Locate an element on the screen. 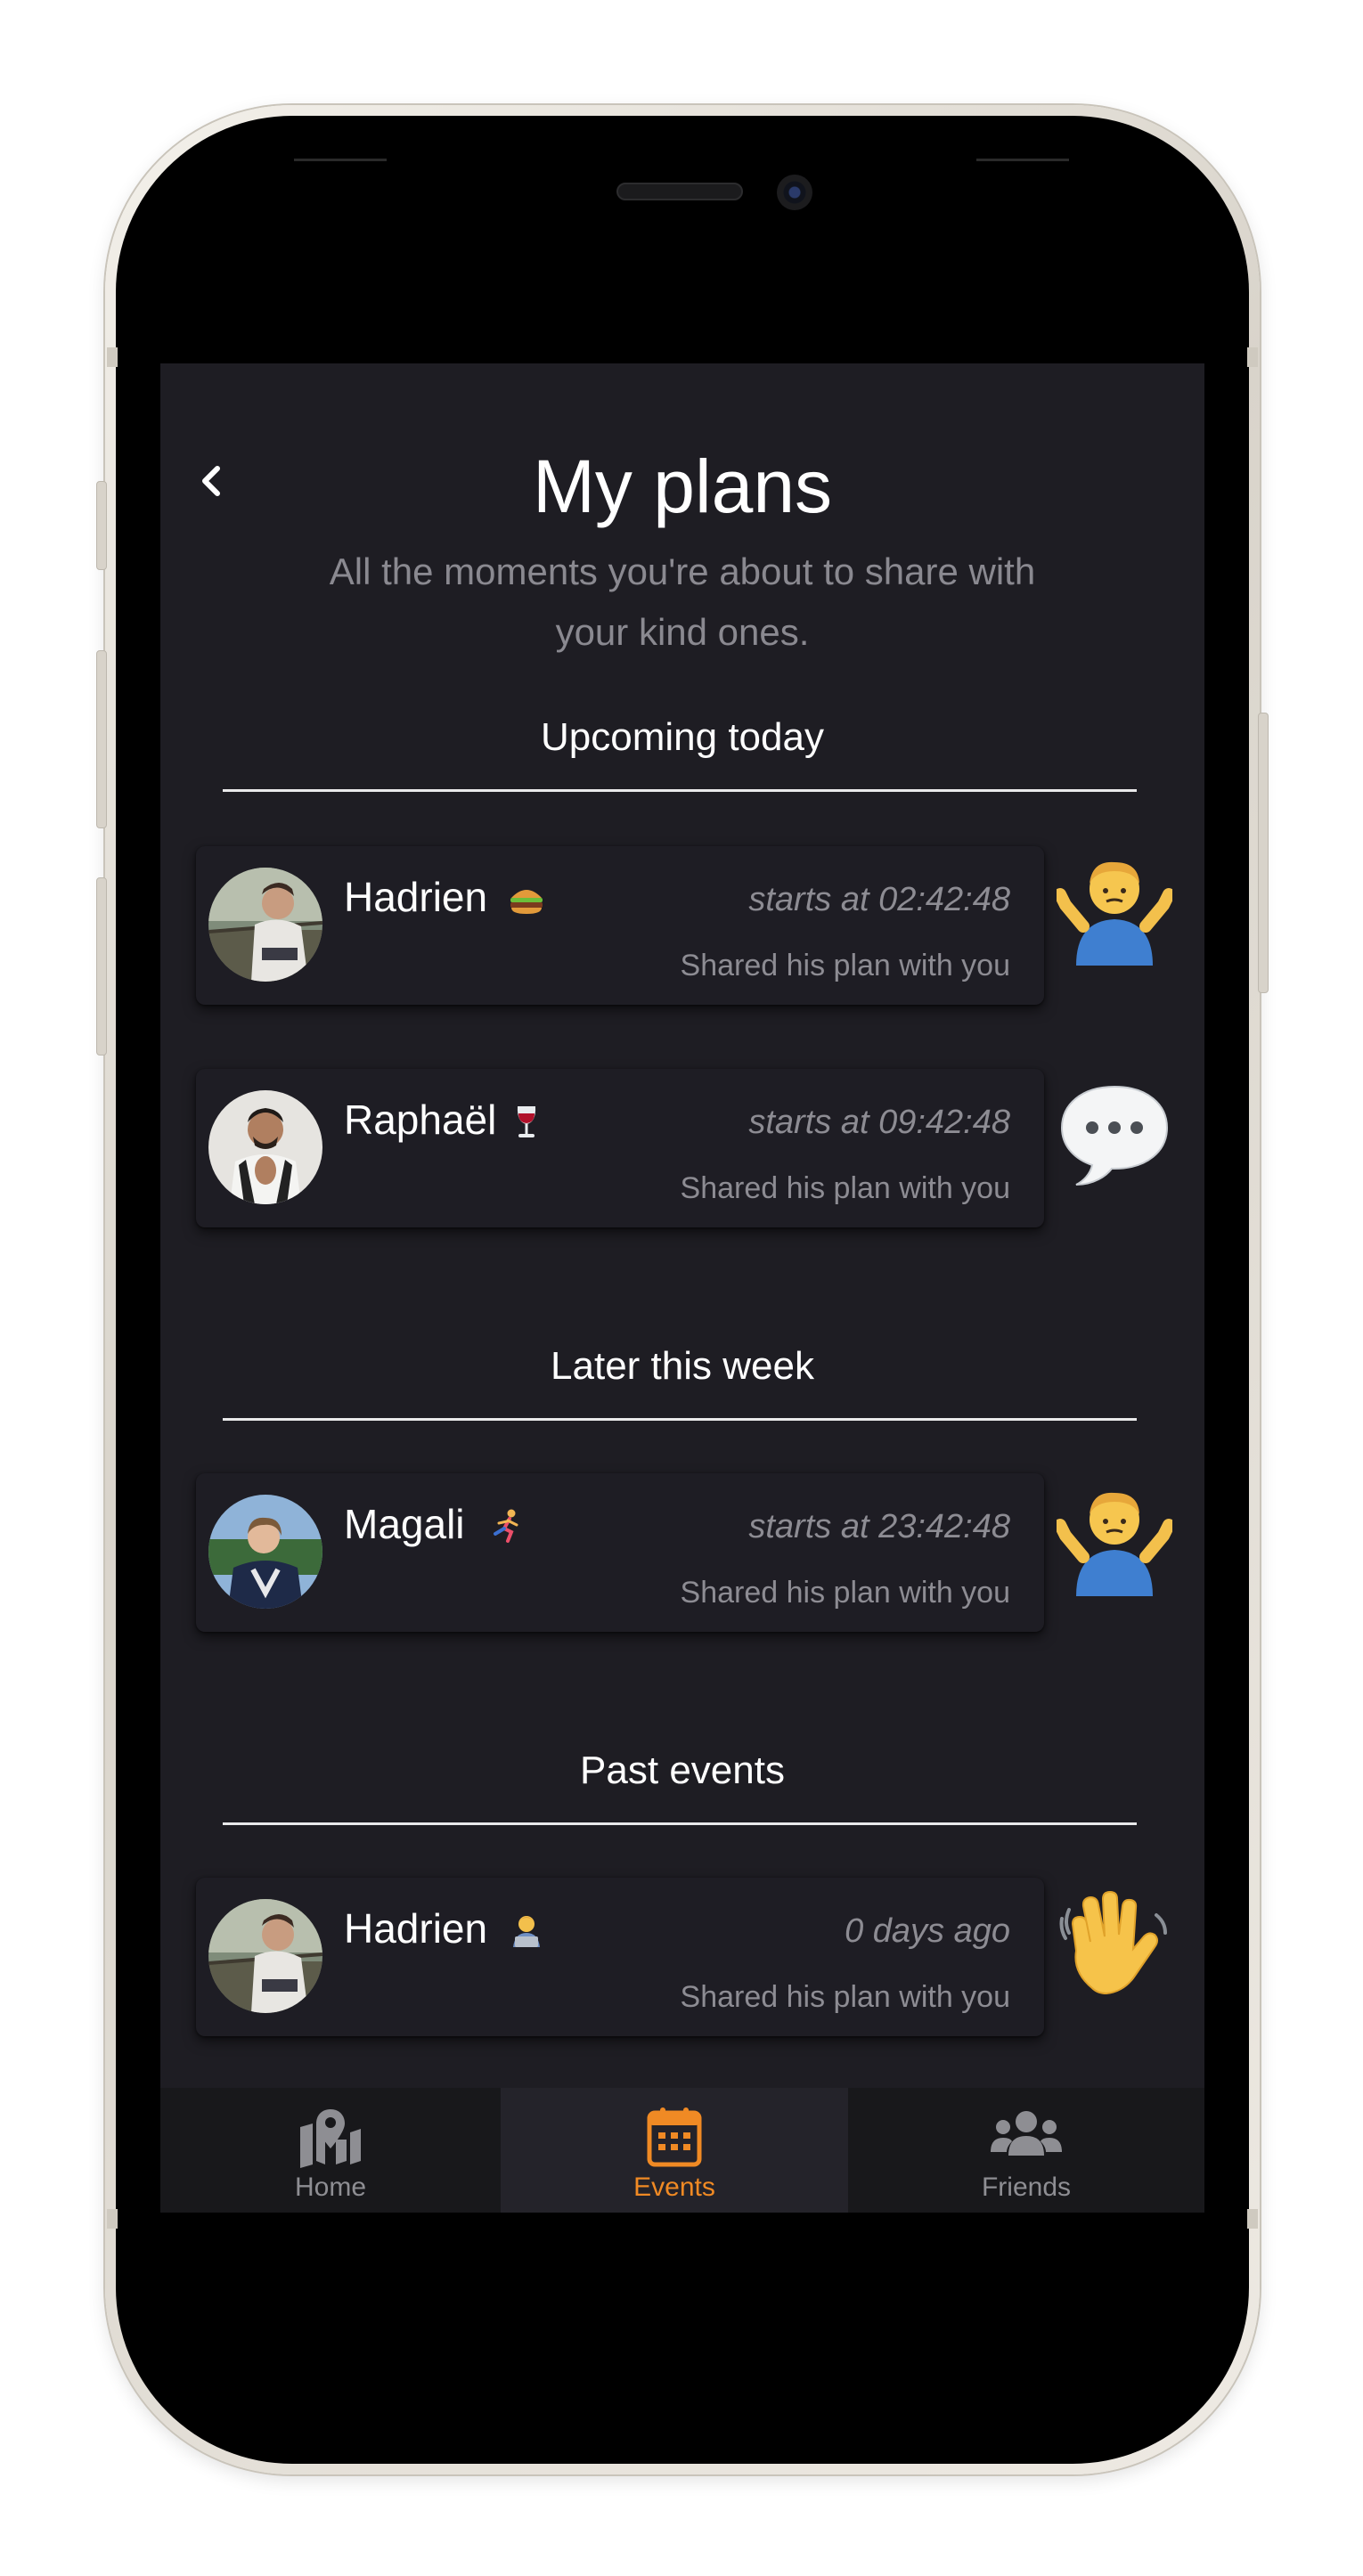 The width and height of the screenshot is (1363, 2576). earpiece-speaker is located at coordinates (680, 191).